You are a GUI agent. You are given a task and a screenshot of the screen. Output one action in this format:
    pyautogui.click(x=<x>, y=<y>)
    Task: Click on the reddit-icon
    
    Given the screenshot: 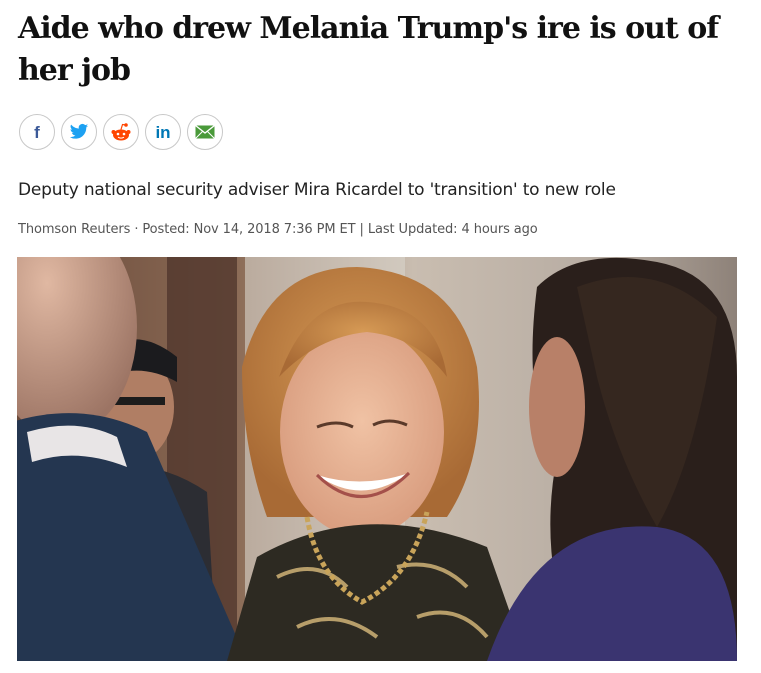 What is the action you would take?
    pyautogui.click(x=121, y=132)
    